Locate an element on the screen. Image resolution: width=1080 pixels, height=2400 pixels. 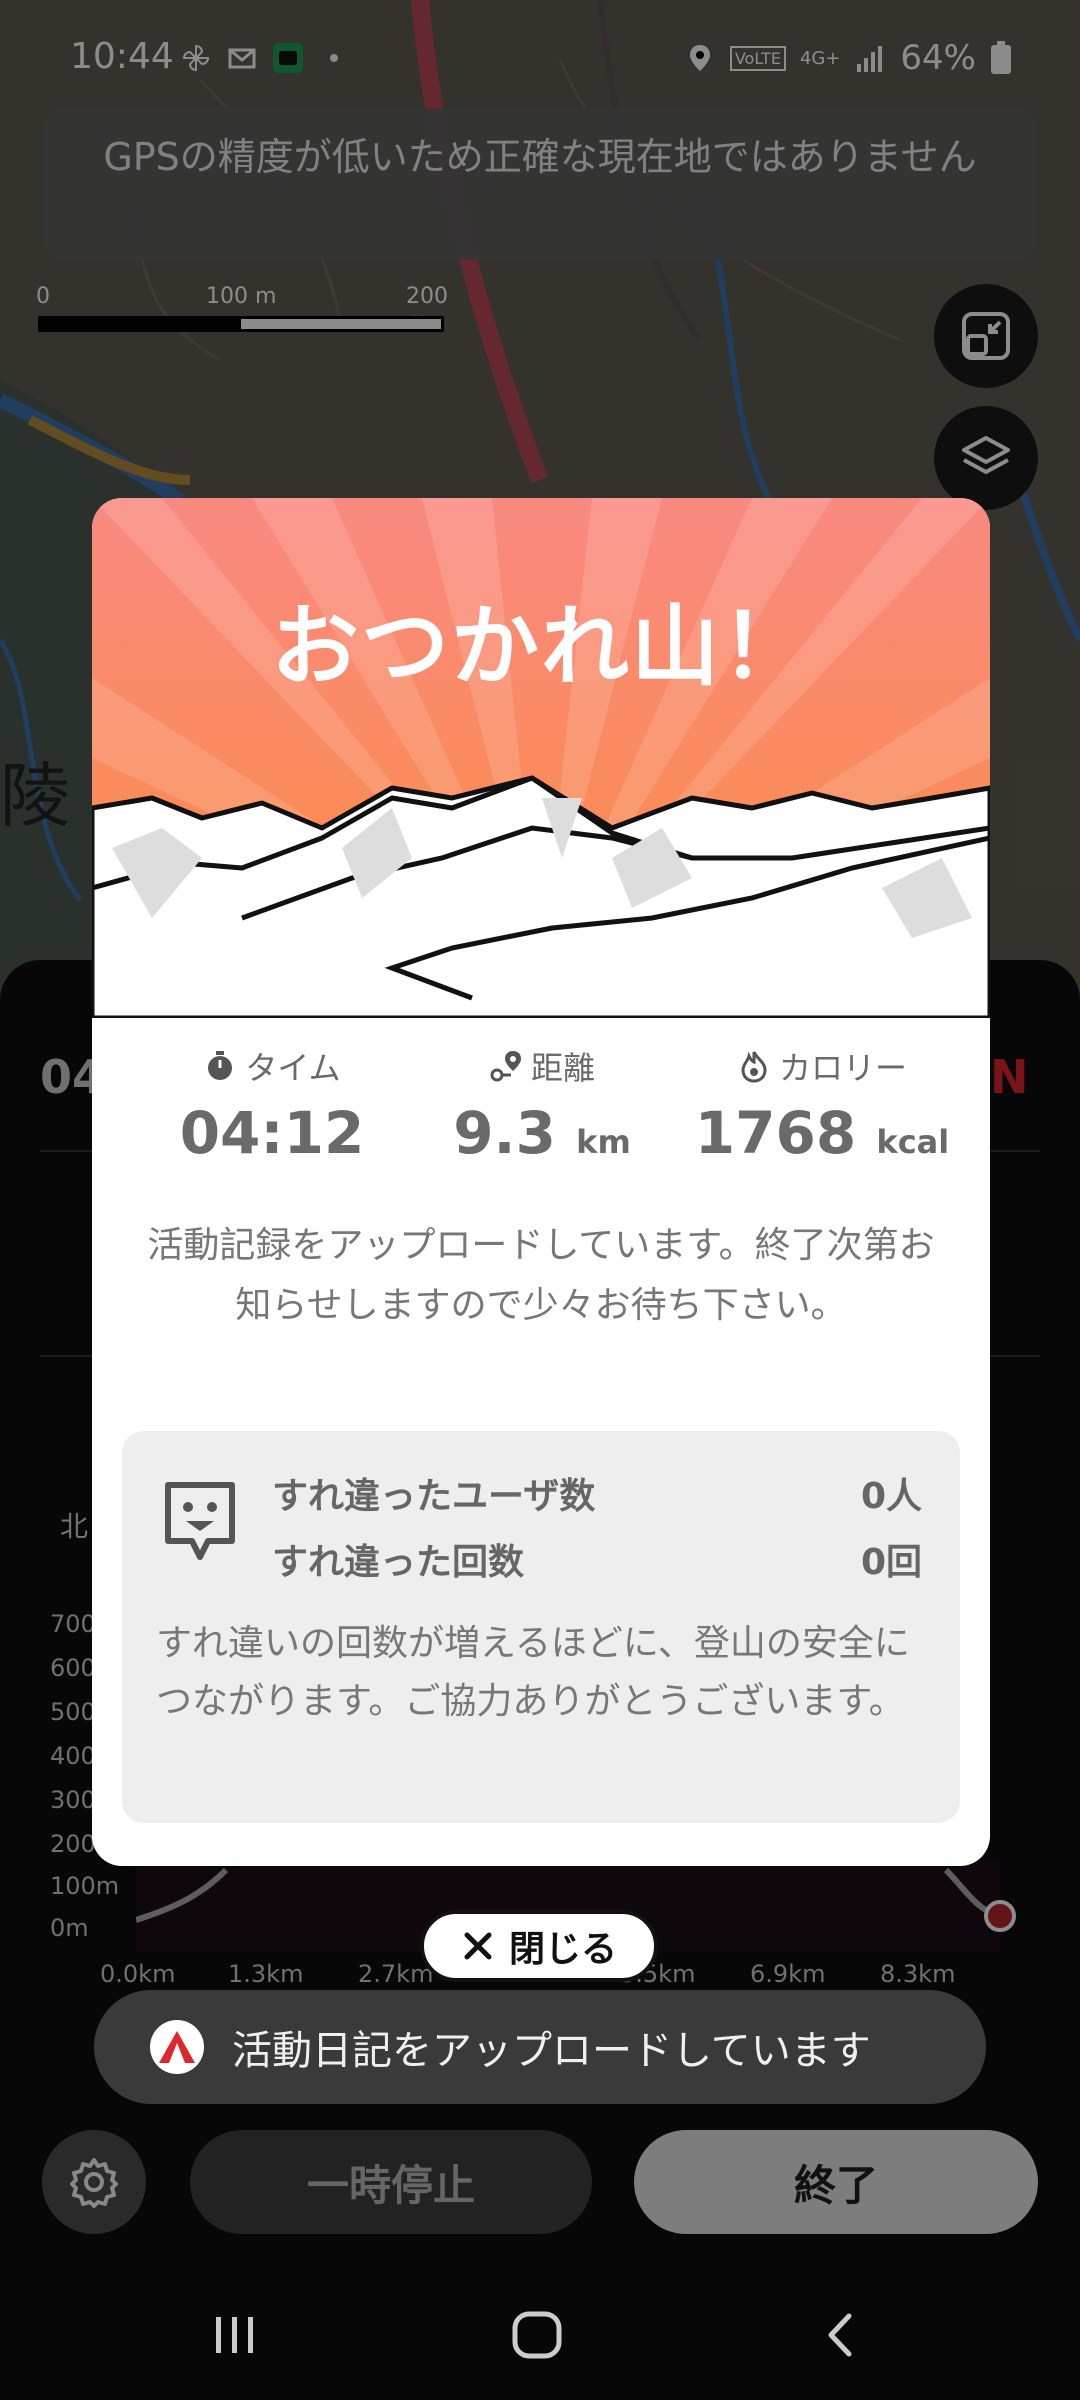
gear-icon is located at coordinates (94, 2183).